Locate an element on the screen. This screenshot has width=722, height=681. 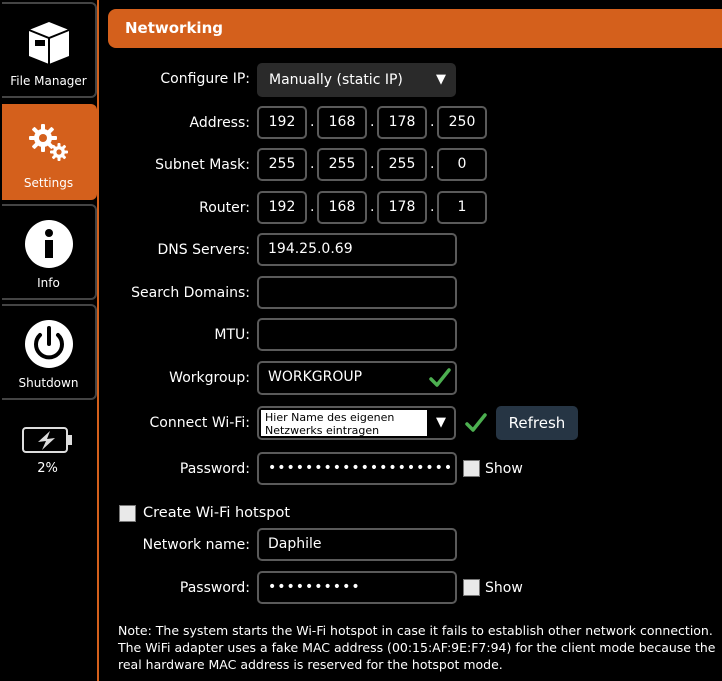
subnet-octet-1: 255 is located at coordinates (282, 164).